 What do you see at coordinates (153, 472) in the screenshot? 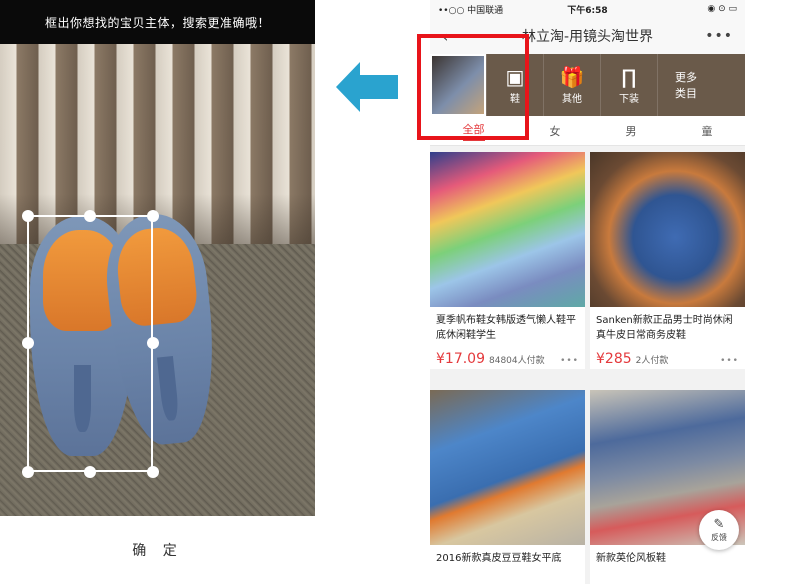
I see `crop-handle-bottom-right` at bounding box center [153, 472].